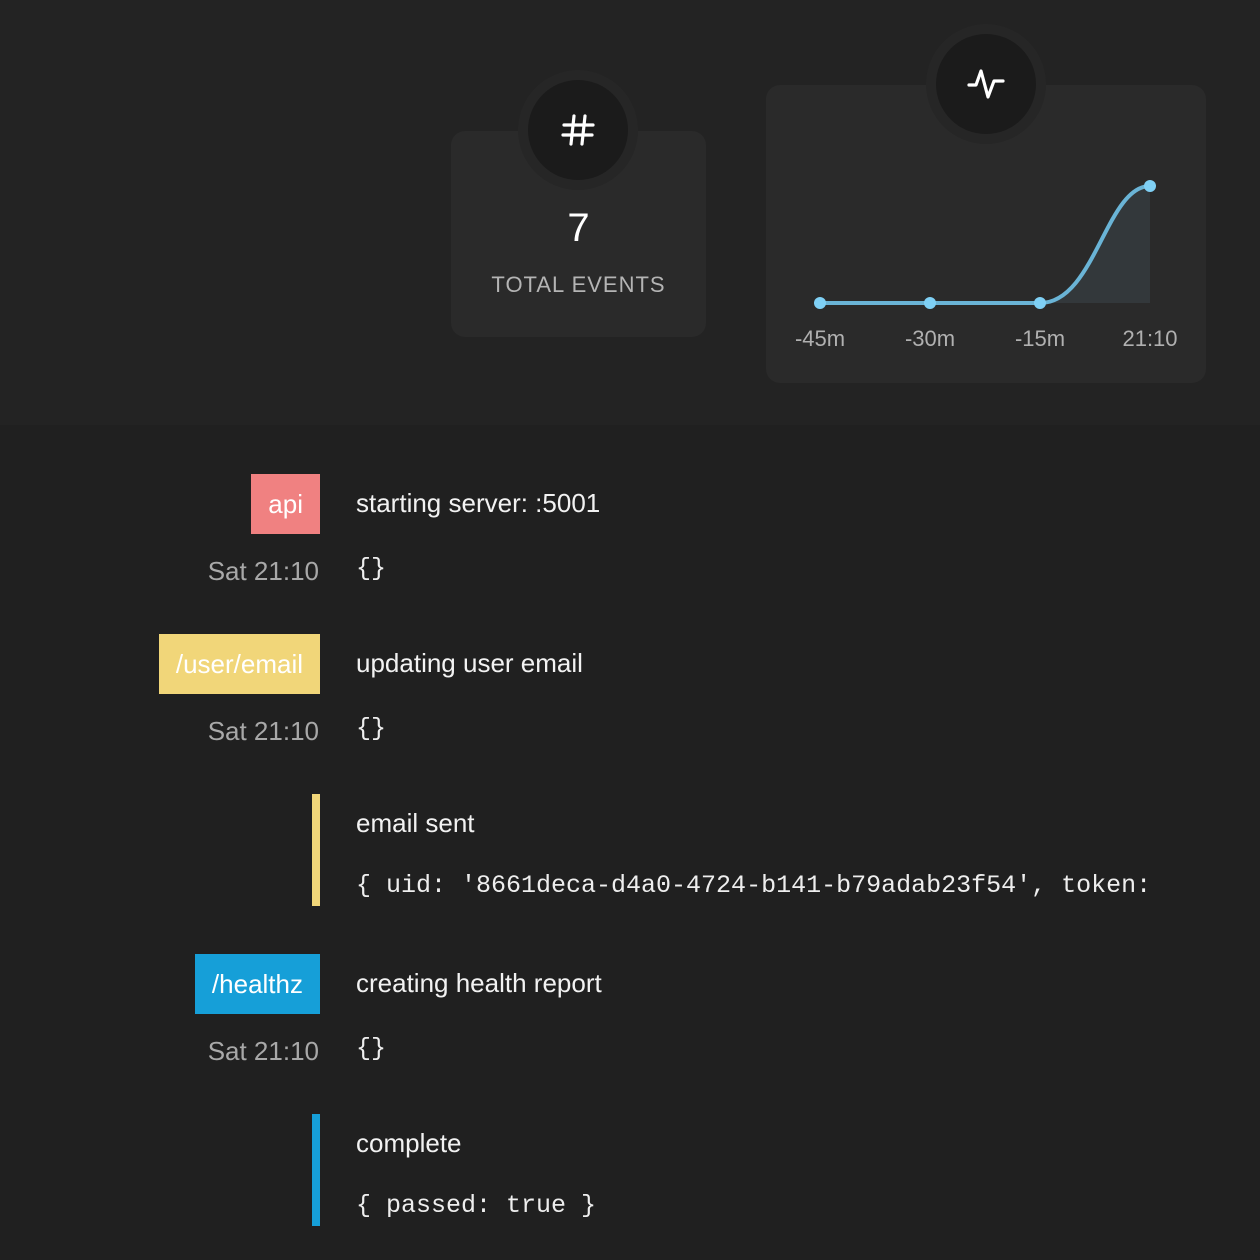 This screenshot has height=1260, width=1260. What do you see at coordinates (479, 983) in the screenshot?
I see `log-message: creating health report` at bounding box center [479, 983].